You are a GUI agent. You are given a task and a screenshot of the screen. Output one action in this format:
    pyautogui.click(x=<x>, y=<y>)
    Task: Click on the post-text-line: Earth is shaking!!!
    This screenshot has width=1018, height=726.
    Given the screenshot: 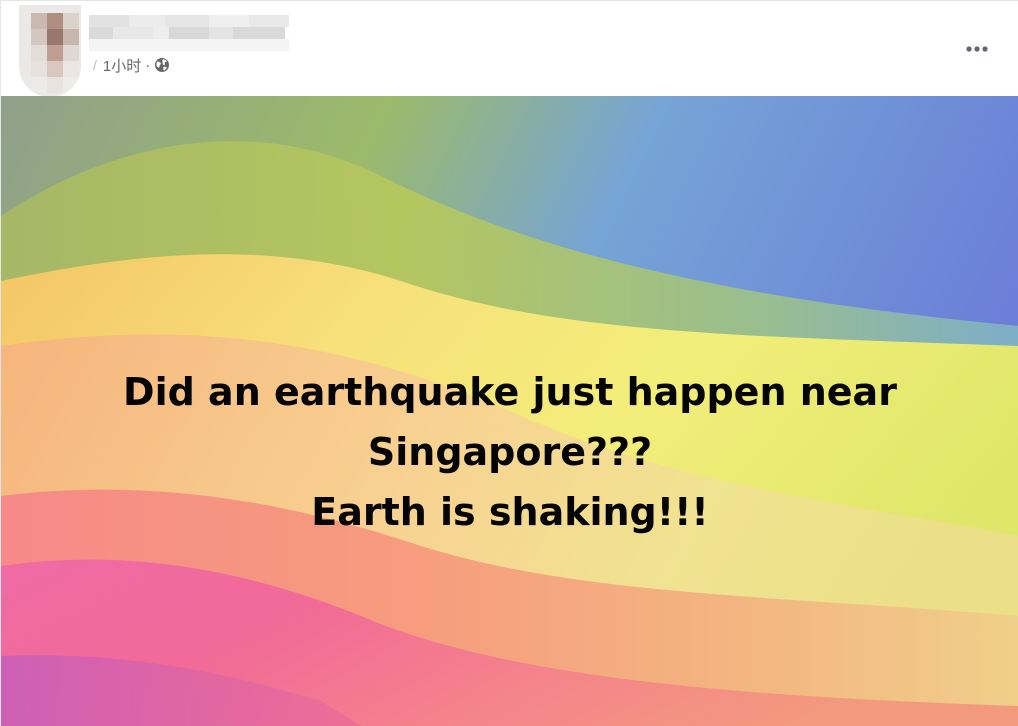 What is the action you would take?
    pyautogui.click(x=510, y=512)
    